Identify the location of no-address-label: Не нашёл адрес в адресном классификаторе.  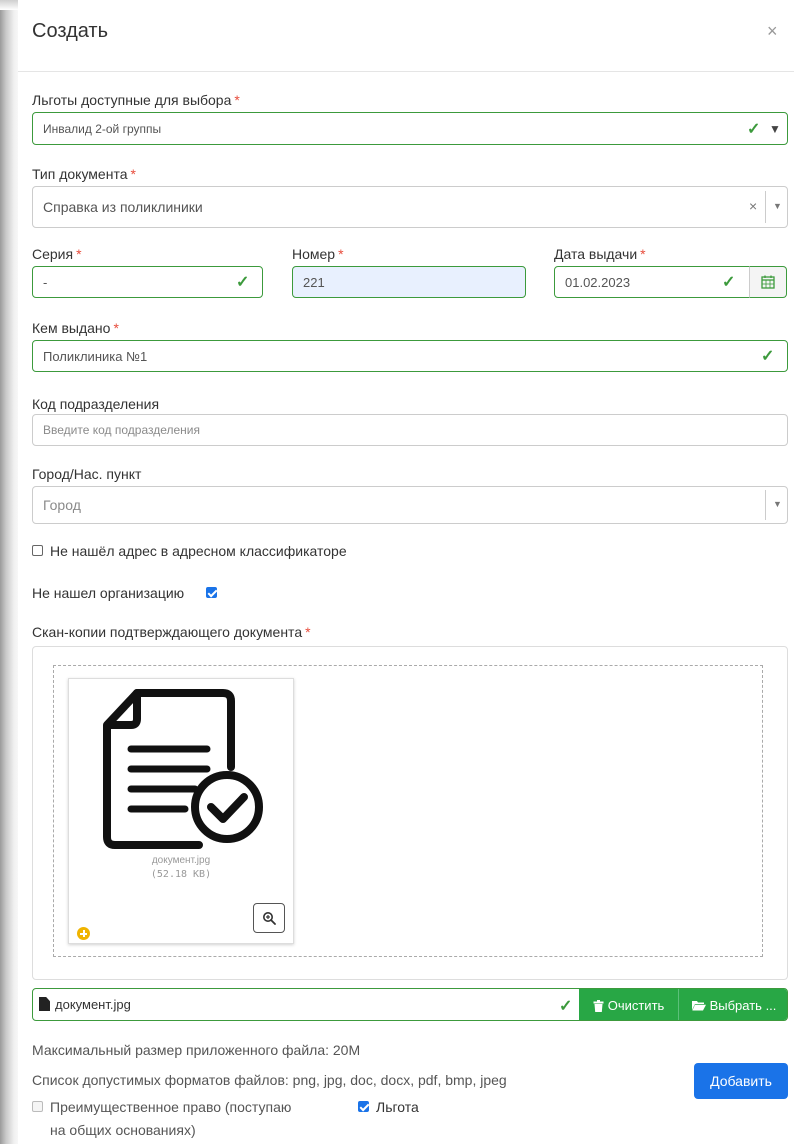
(198, 551).